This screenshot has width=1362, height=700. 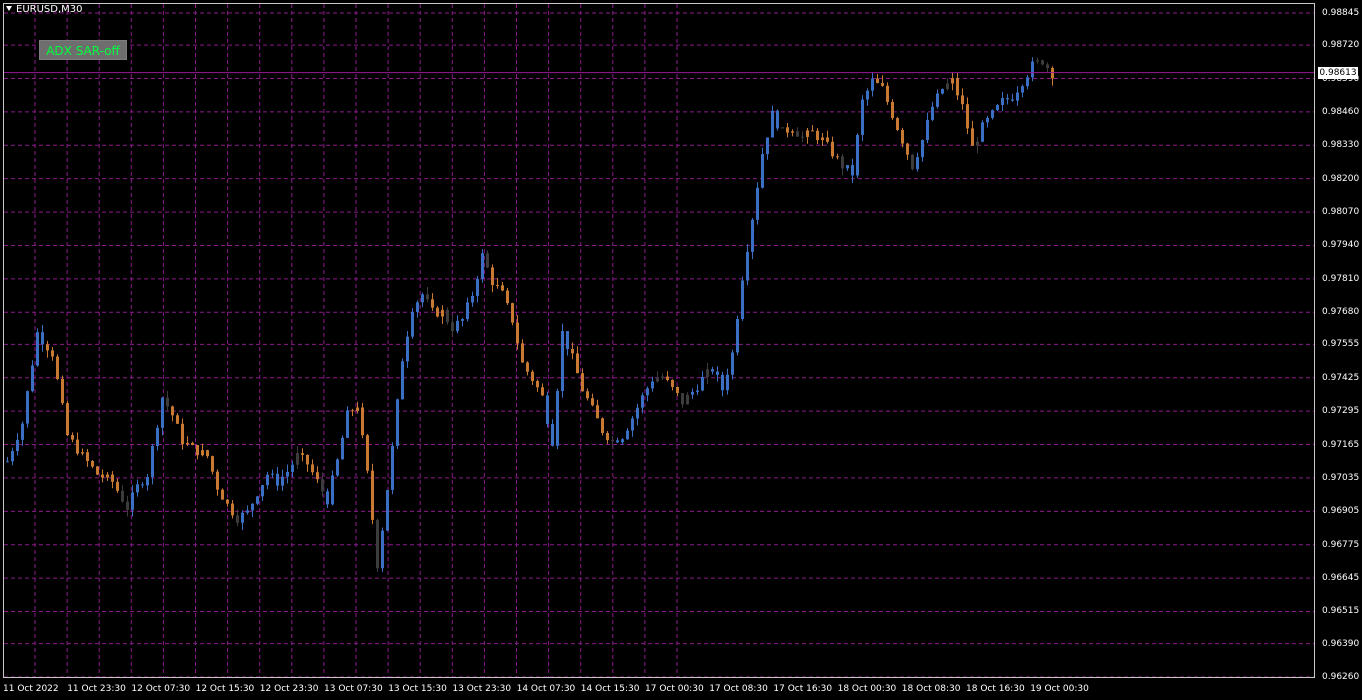 I want to click on price-tick-label: 0.97425, so click(x=1341, y=377).